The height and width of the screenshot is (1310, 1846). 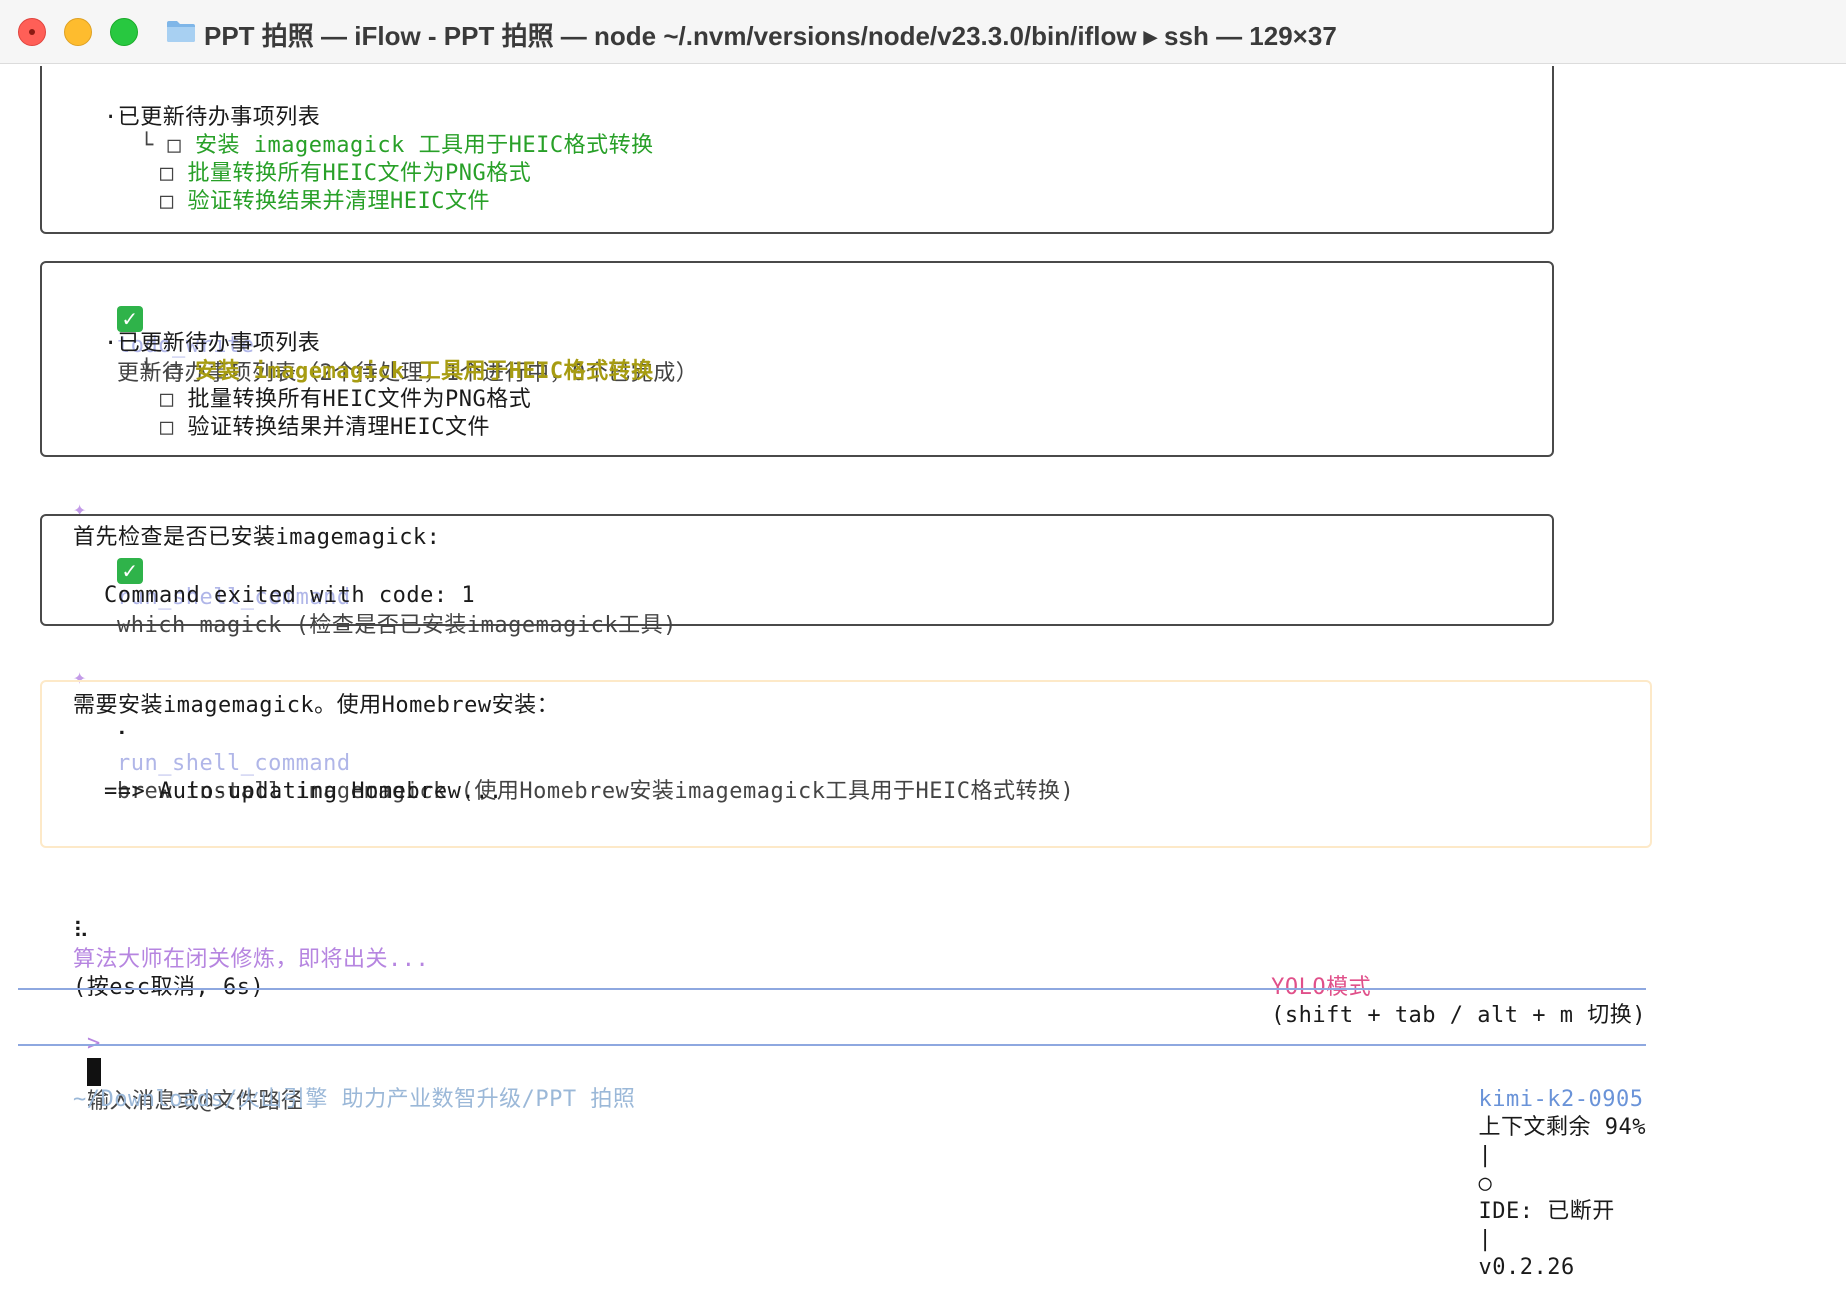 I want to click on context-remaining: 上下文剩余 94%, so click(x=1562, y=1127).